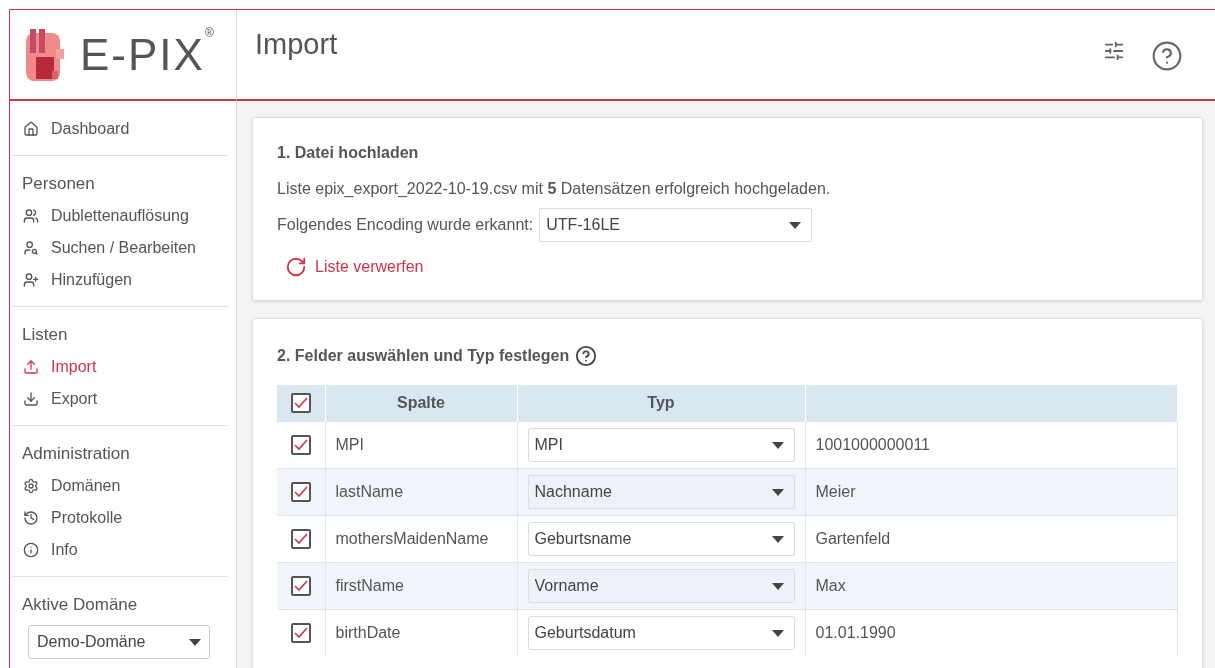  What do you see at coordinates (31, 367) in the screenshot?
I see `upload-icon` at bounding box center [31, 367].